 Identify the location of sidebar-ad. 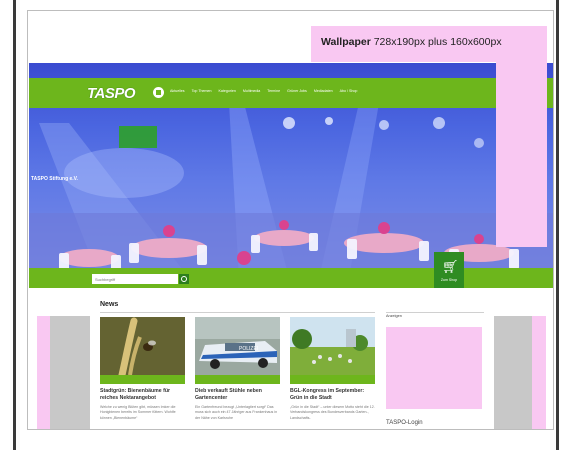
(434, 368).